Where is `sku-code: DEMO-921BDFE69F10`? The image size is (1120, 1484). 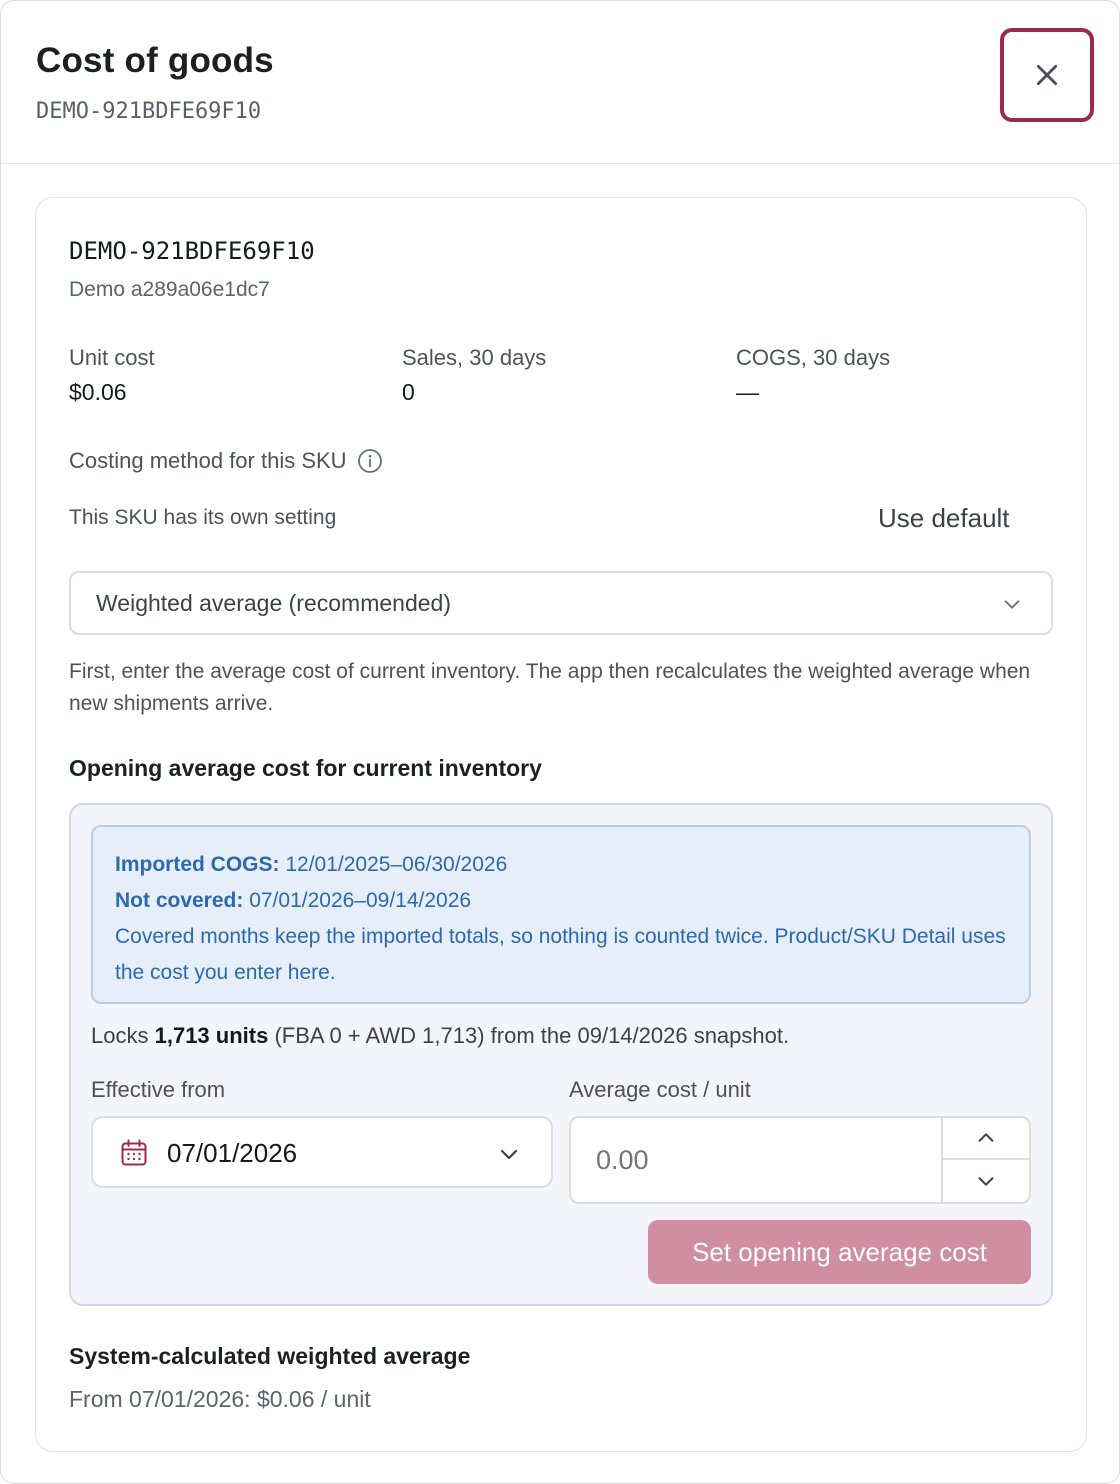 sku-code: DEMO-921BDFE69F10 is located at coordinates (192, 251).